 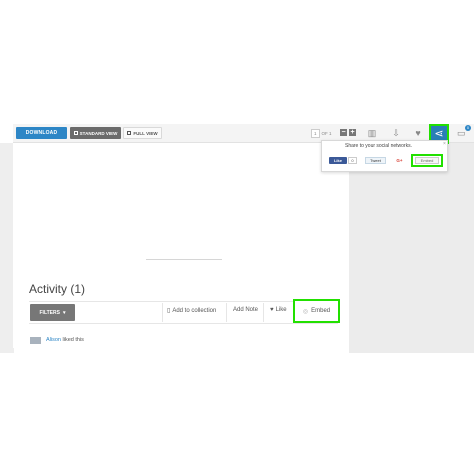 I want to click on like-button: ♥ Like, so click(x=278, y=310).